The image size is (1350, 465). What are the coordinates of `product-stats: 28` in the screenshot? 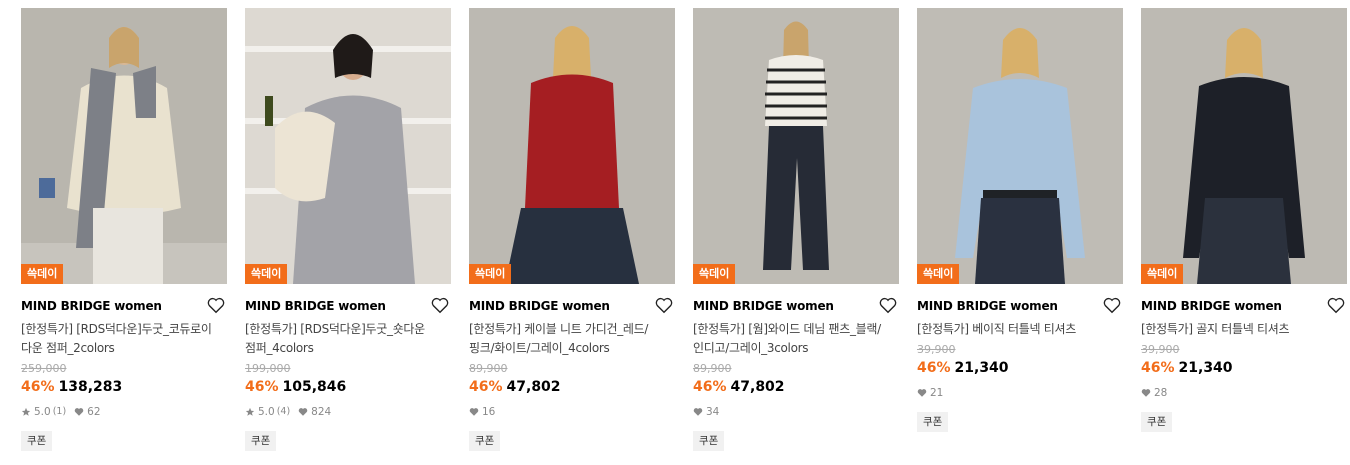 It's located at (1244, 393).